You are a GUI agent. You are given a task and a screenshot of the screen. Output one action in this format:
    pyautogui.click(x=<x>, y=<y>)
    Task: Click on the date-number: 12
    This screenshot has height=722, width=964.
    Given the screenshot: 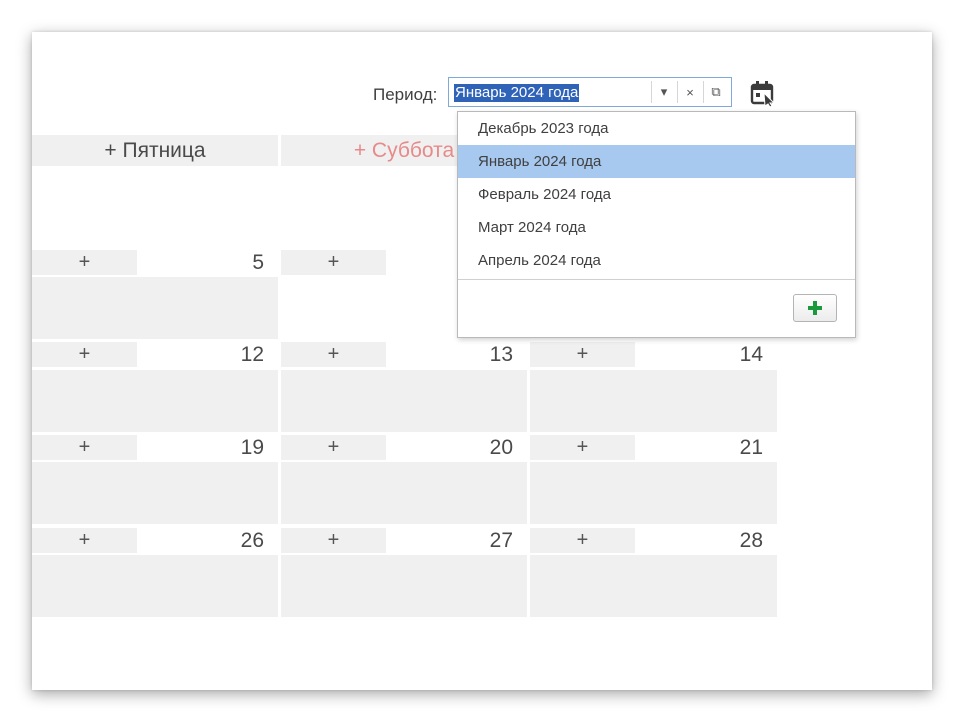 What is the action you would take?
    pyautogui.click(x=252, y=354)
    